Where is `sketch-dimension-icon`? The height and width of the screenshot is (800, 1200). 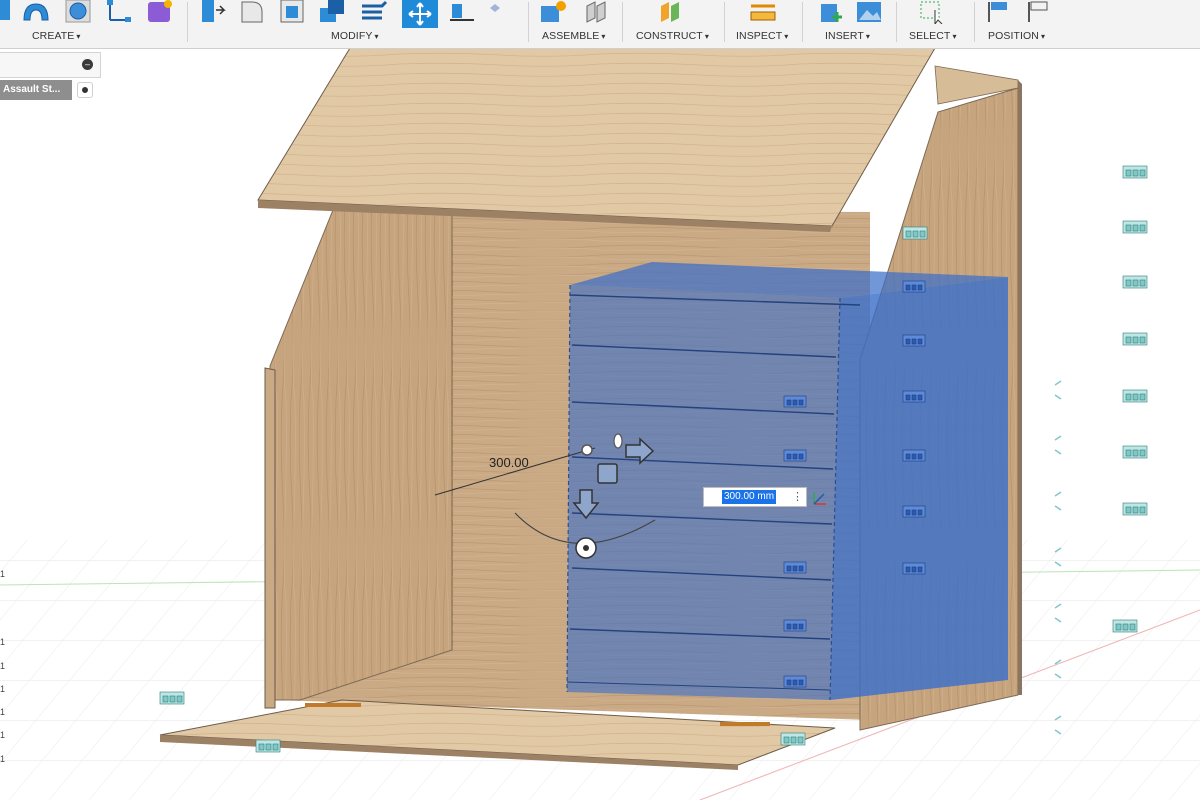 sketch-dimension-icon is located at coordinates (118, 12).